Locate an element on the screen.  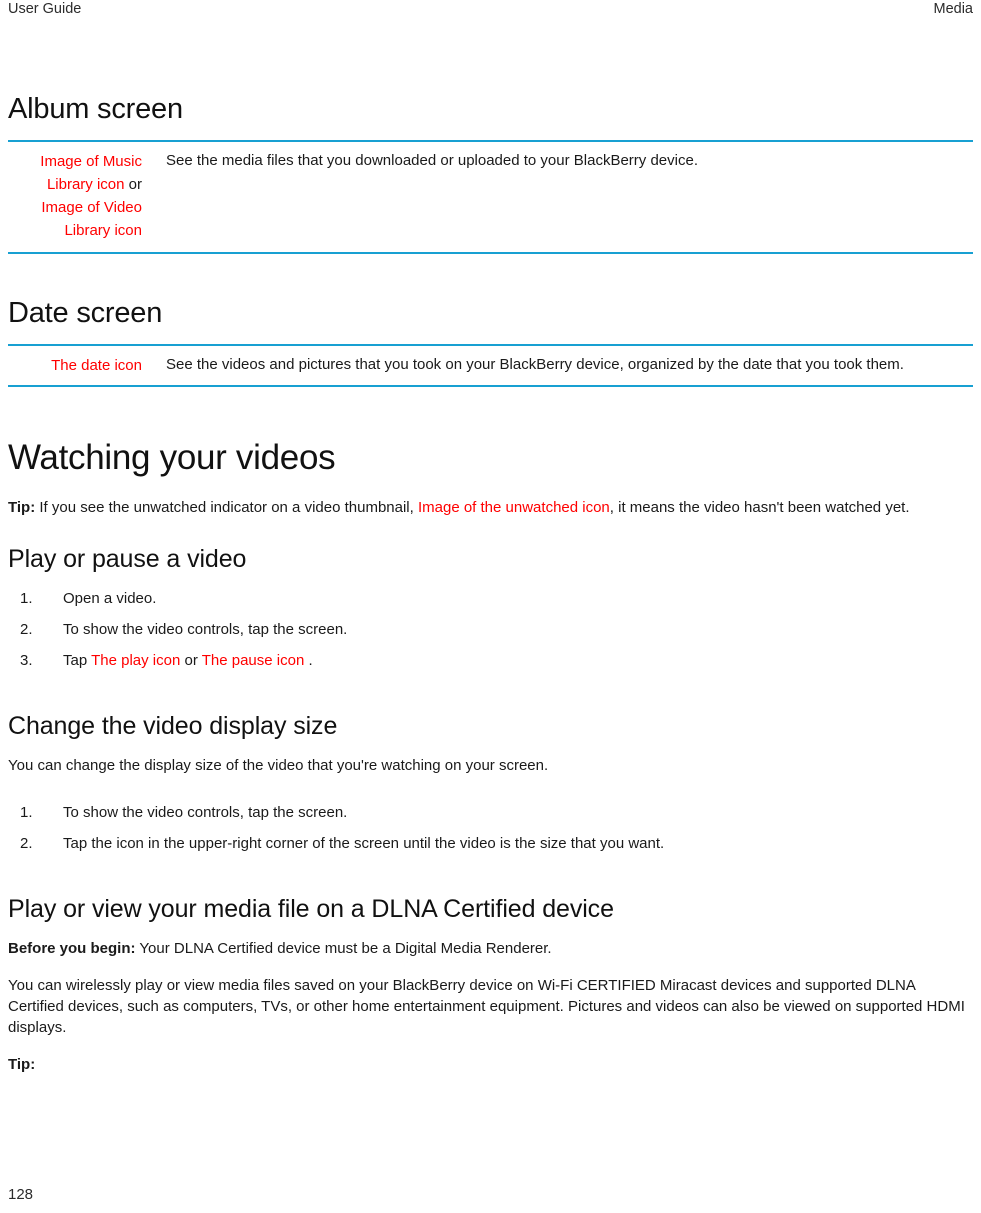
music-library-icon-placeholder: Image of Music Library icon is located at coordinates (91, 173).